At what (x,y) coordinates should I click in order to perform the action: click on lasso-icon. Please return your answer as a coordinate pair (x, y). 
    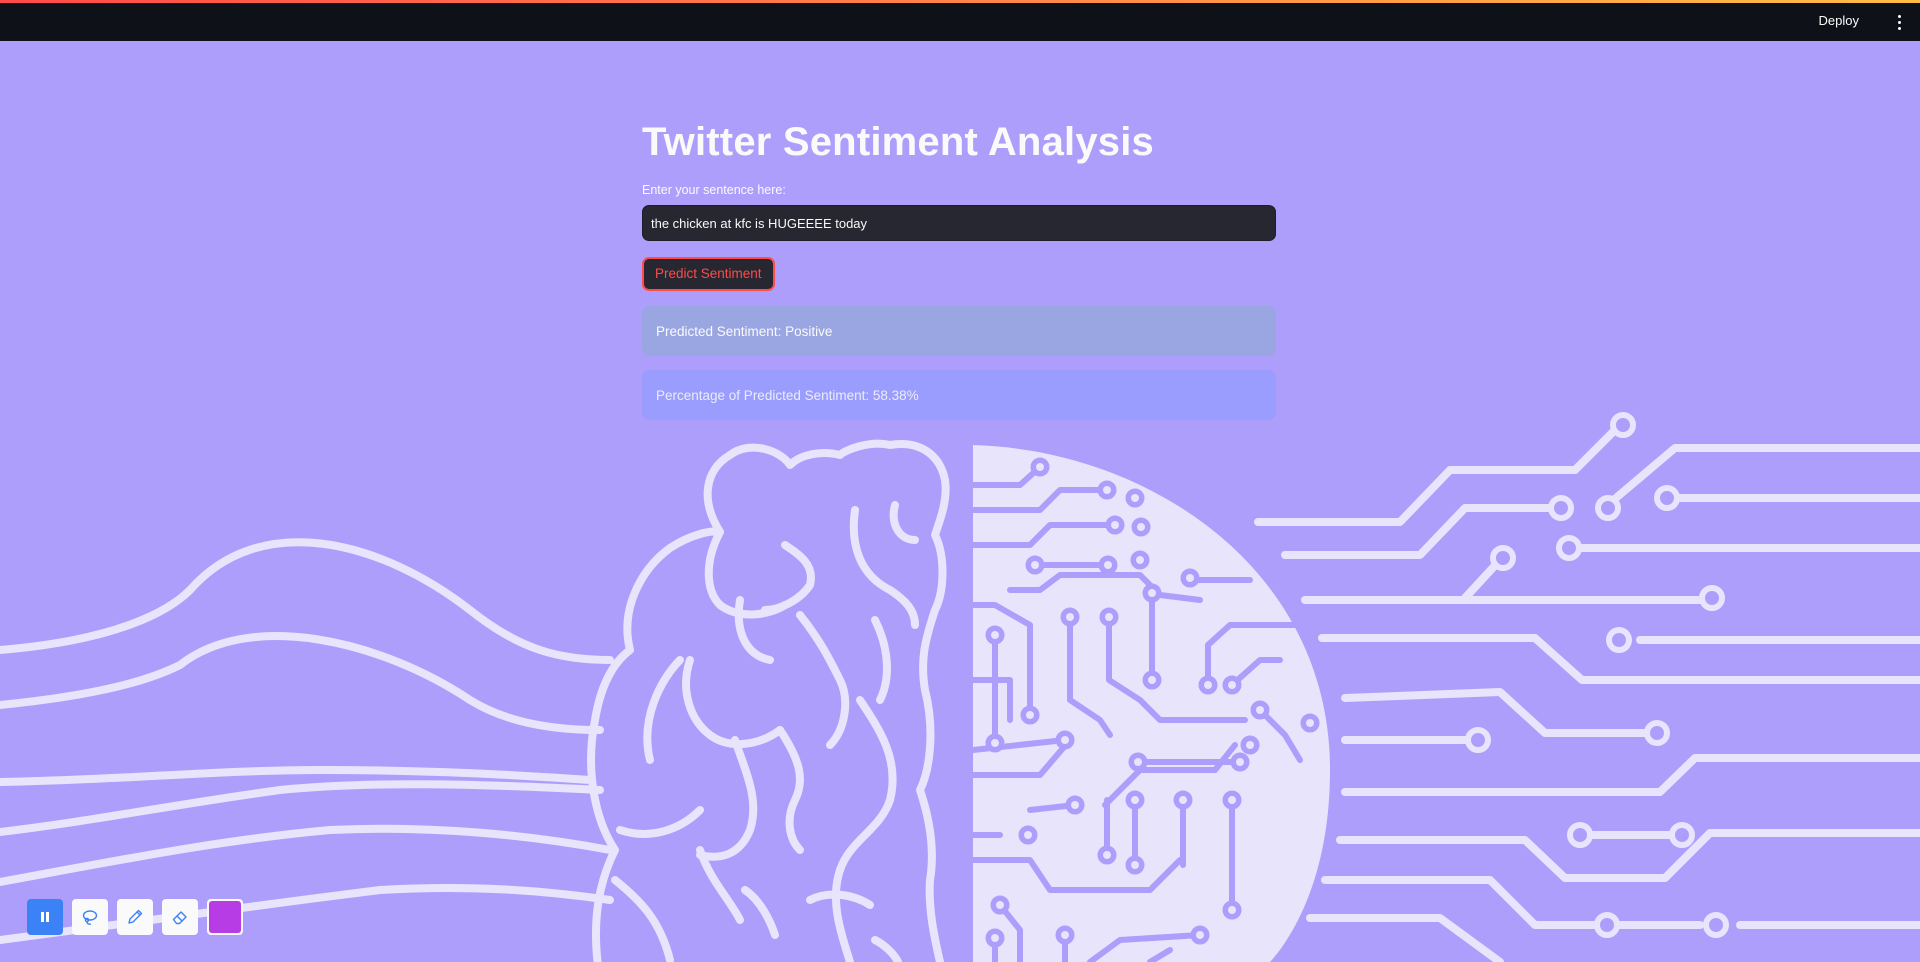
    Looking at the image, I should click on (90, 917).